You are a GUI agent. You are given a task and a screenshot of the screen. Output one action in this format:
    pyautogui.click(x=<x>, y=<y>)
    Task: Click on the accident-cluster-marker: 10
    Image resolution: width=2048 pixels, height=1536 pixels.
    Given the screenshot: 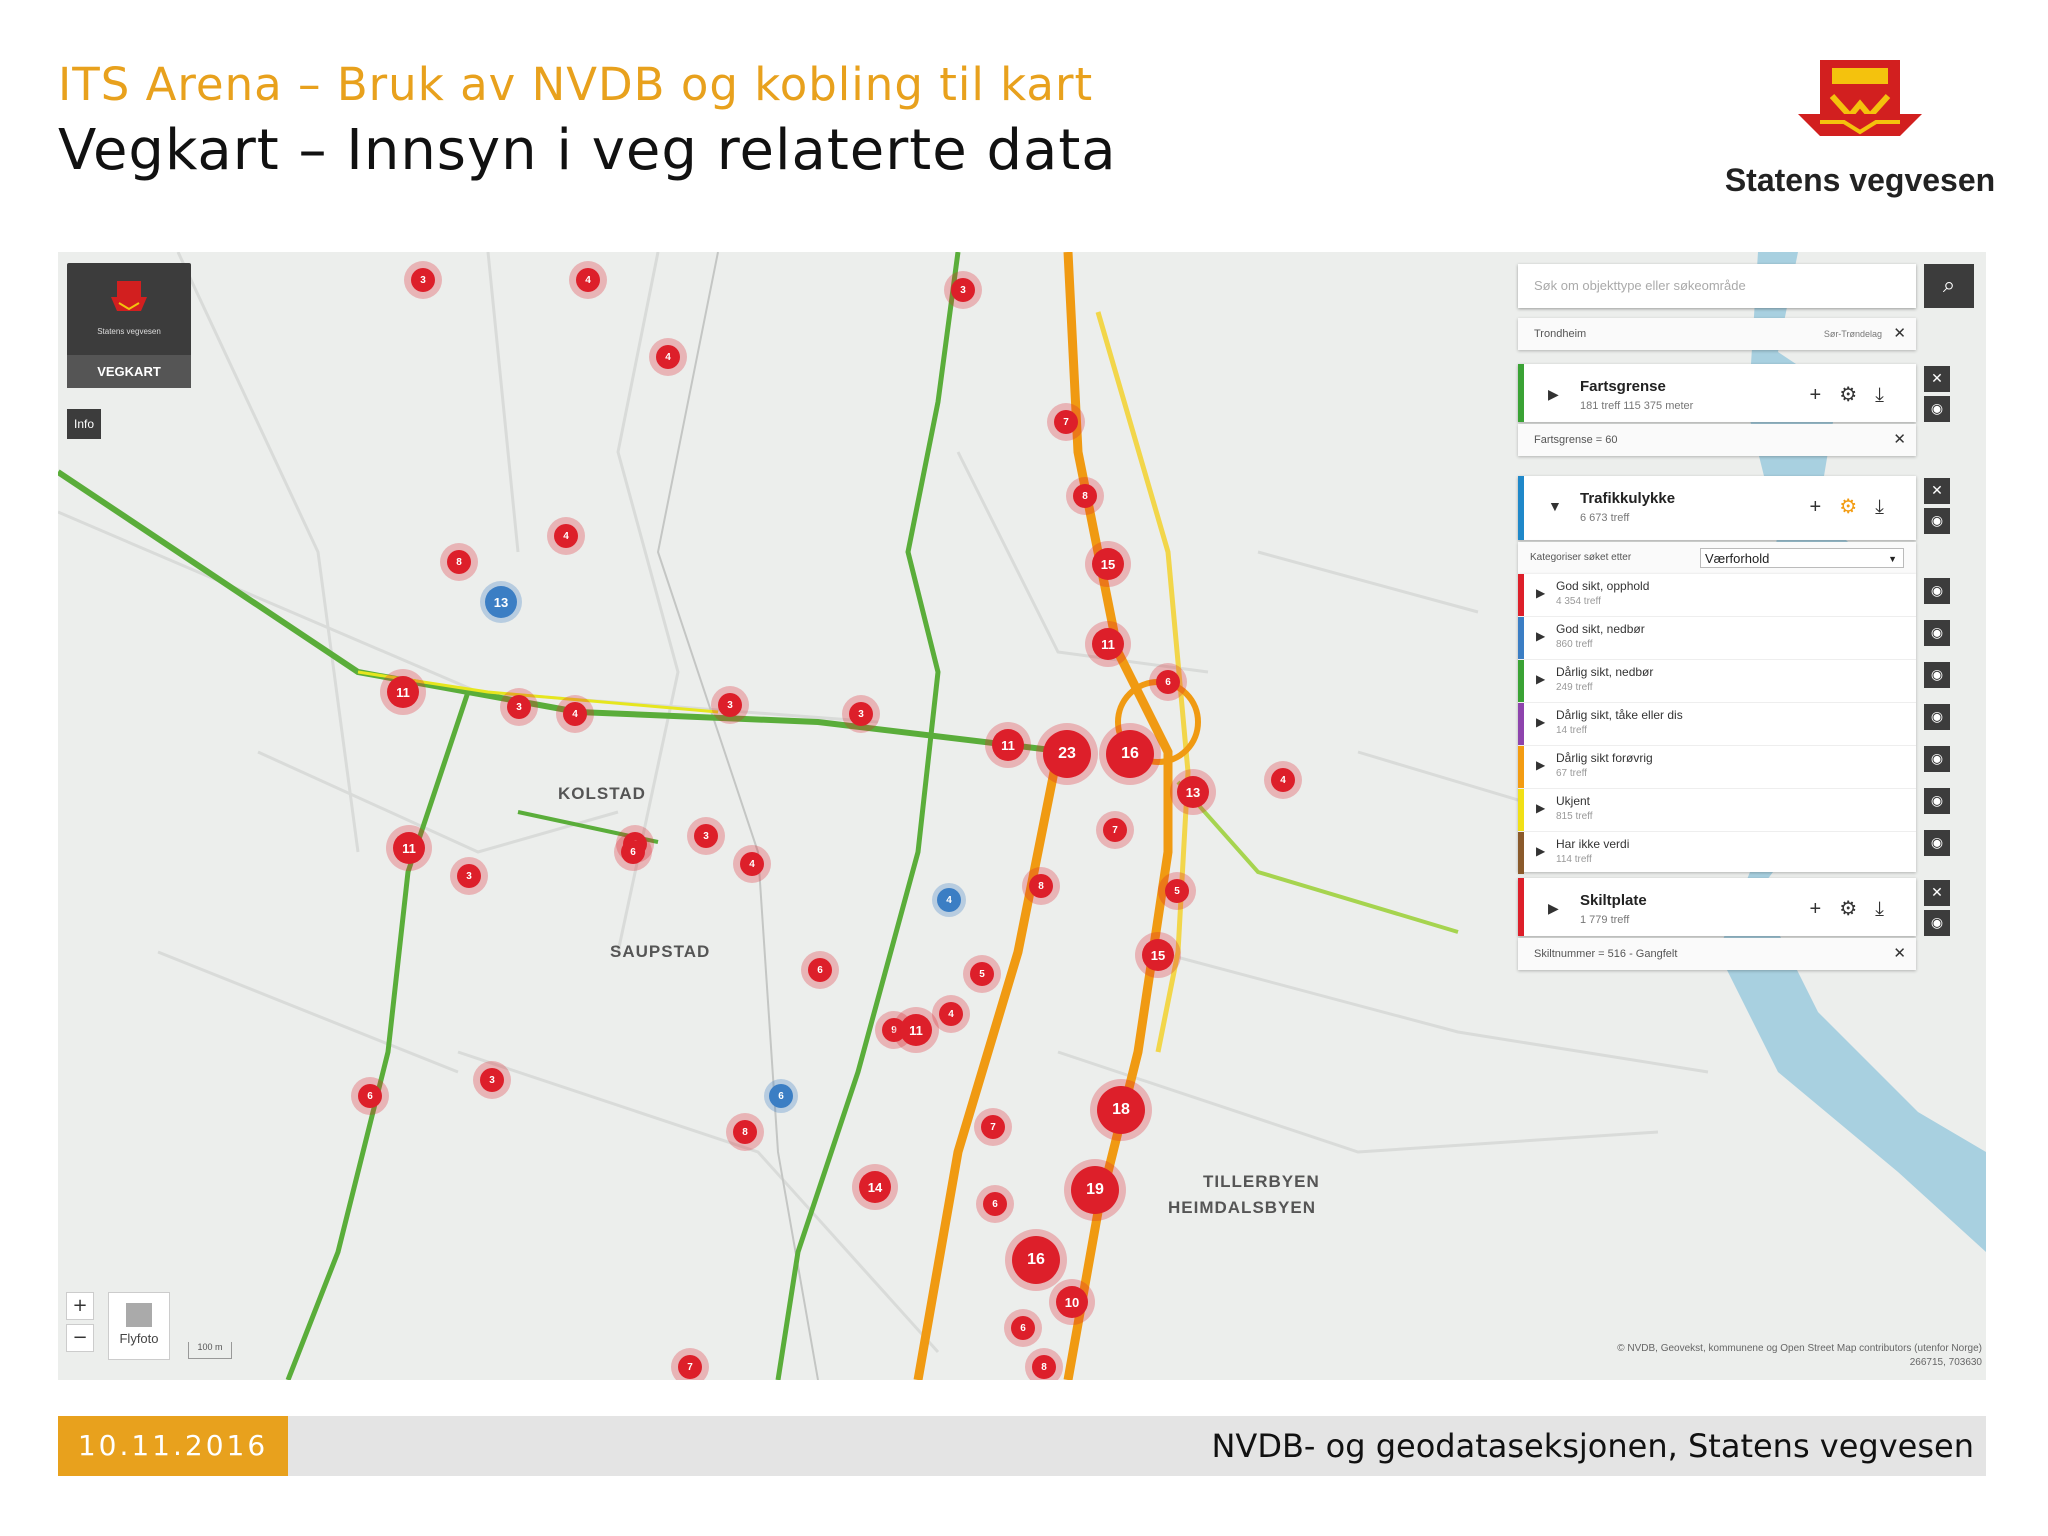 What is the action you would take?
    pyautogui.click(x=1072, y=1302)
    